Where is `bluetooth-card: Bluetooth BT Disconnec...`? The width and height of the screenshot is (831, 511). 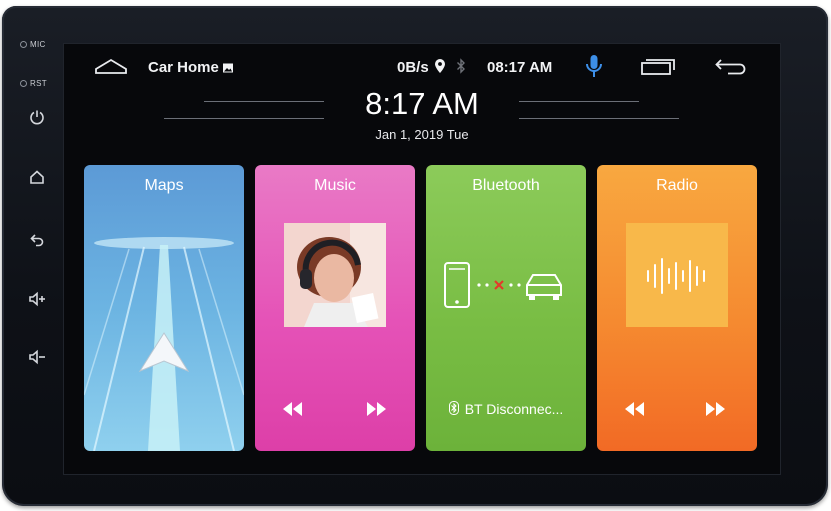
bluetooth-card: Bluetooth BT Disconnec... is located at coordinates (506, 308).